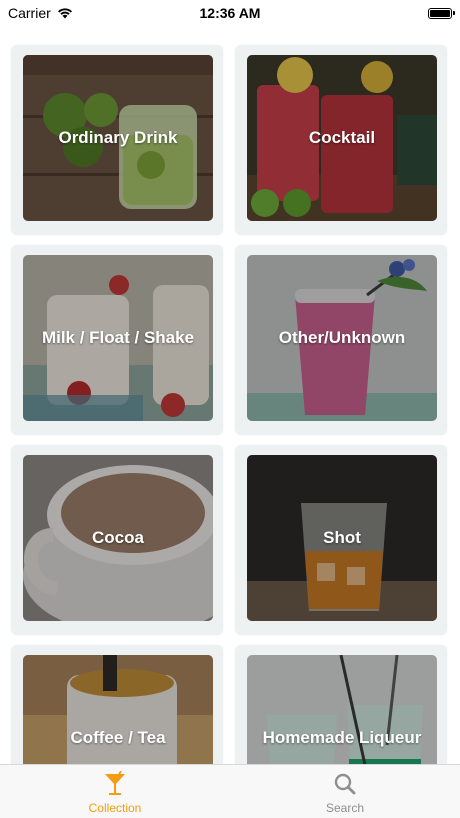 This screenshot has height=818, width=460. I want to click on category-card-cocktail: Cocktail, so click(341, 140).